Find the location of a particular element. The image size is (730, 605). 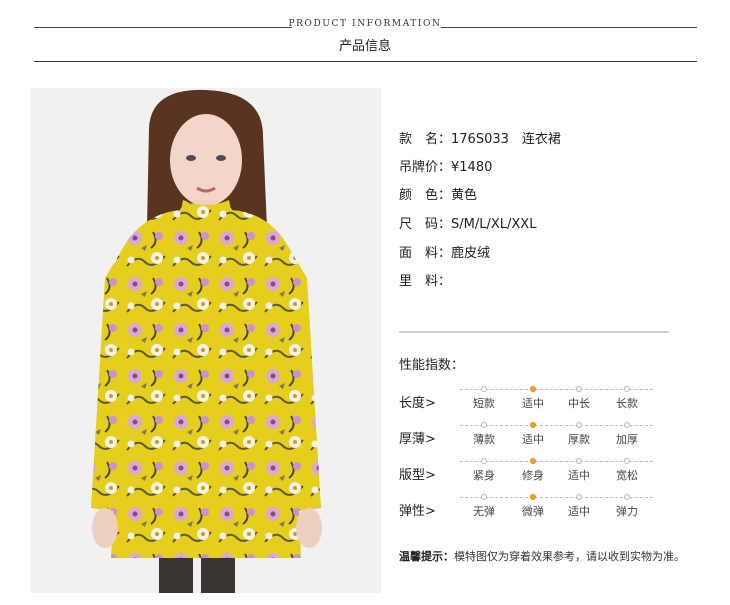

spec-tag-price-value: ¥1480 is located at coordinates (472, 167).